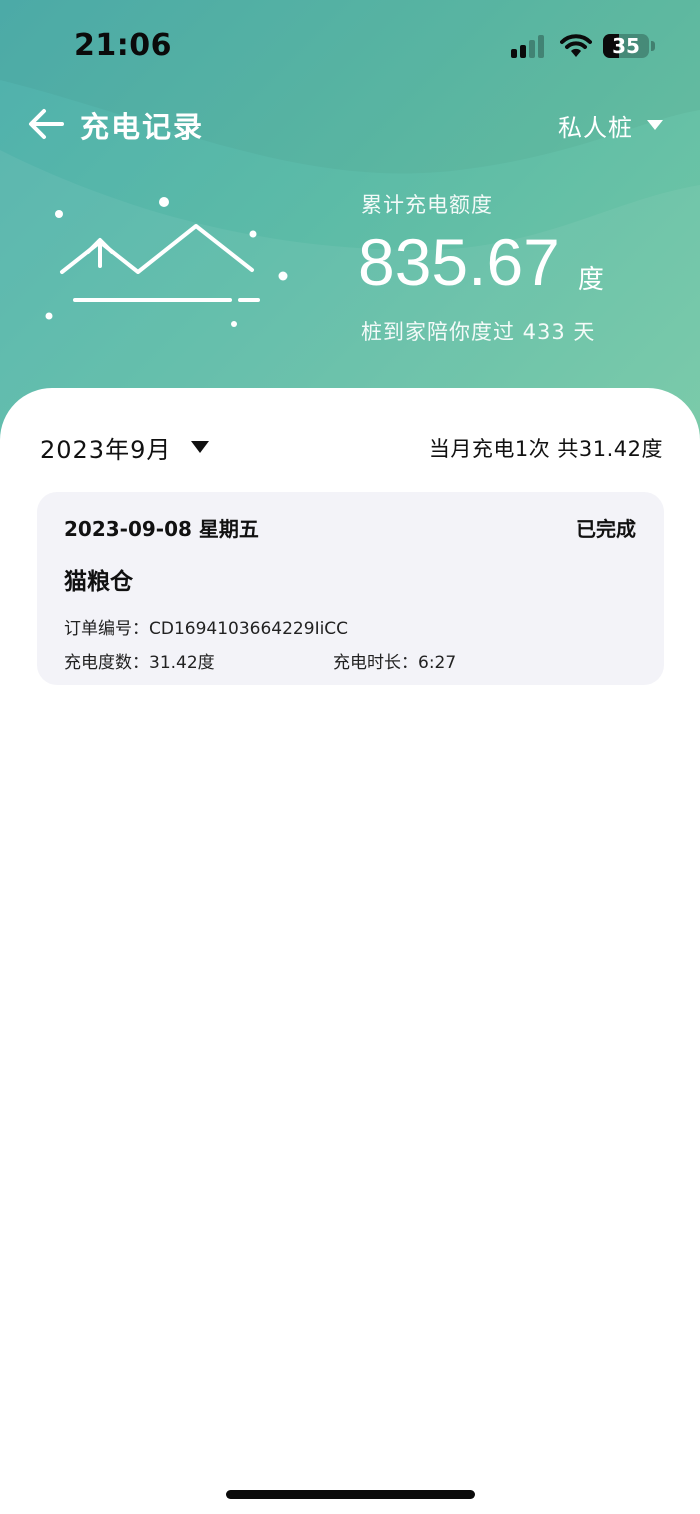 The image size is (700, 1514). What do you see at coordinates (206, 629) in the screenshot?
I see `record-order-number: 订单编号：CD1694103664229IiCC` at bounding box center [206, 629].